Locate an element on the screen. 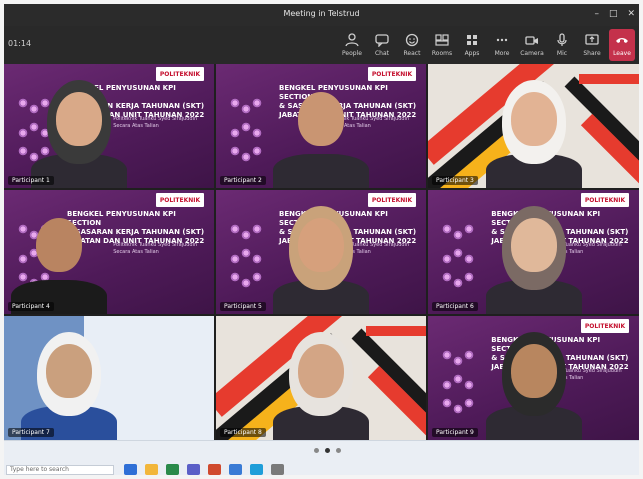  more-button: More is located at coordinates (502, 45).